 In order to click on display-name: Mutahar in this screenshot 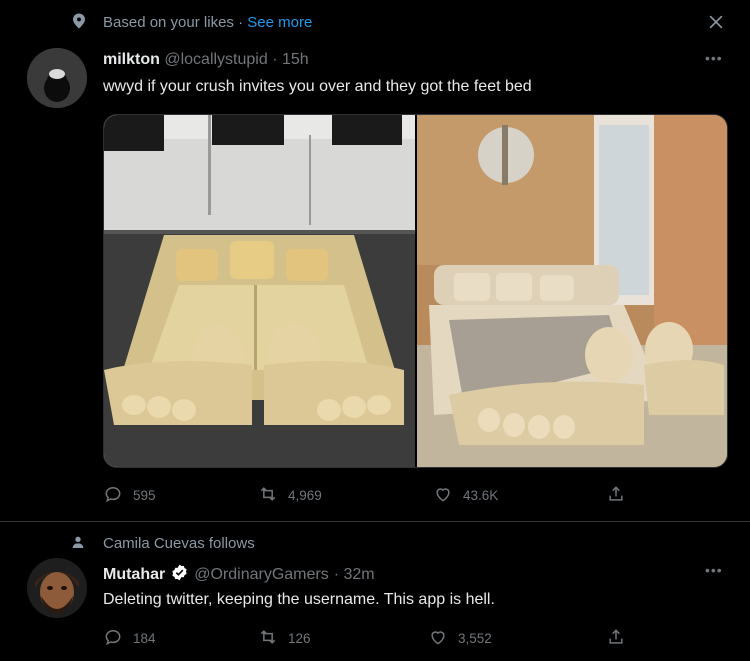, I will do `click(134, 575)`.